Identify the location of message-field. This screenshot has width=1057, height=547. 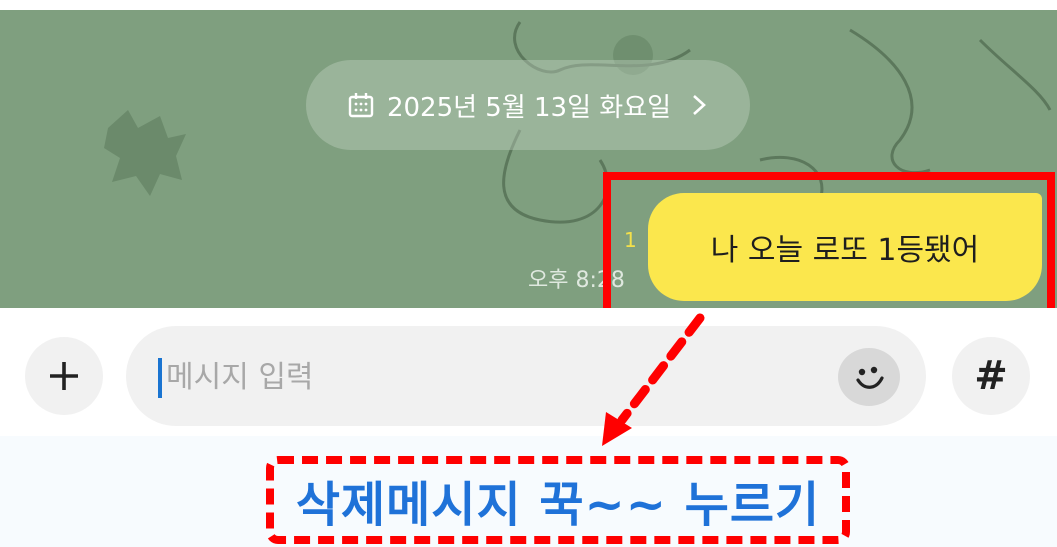
(526, 376).